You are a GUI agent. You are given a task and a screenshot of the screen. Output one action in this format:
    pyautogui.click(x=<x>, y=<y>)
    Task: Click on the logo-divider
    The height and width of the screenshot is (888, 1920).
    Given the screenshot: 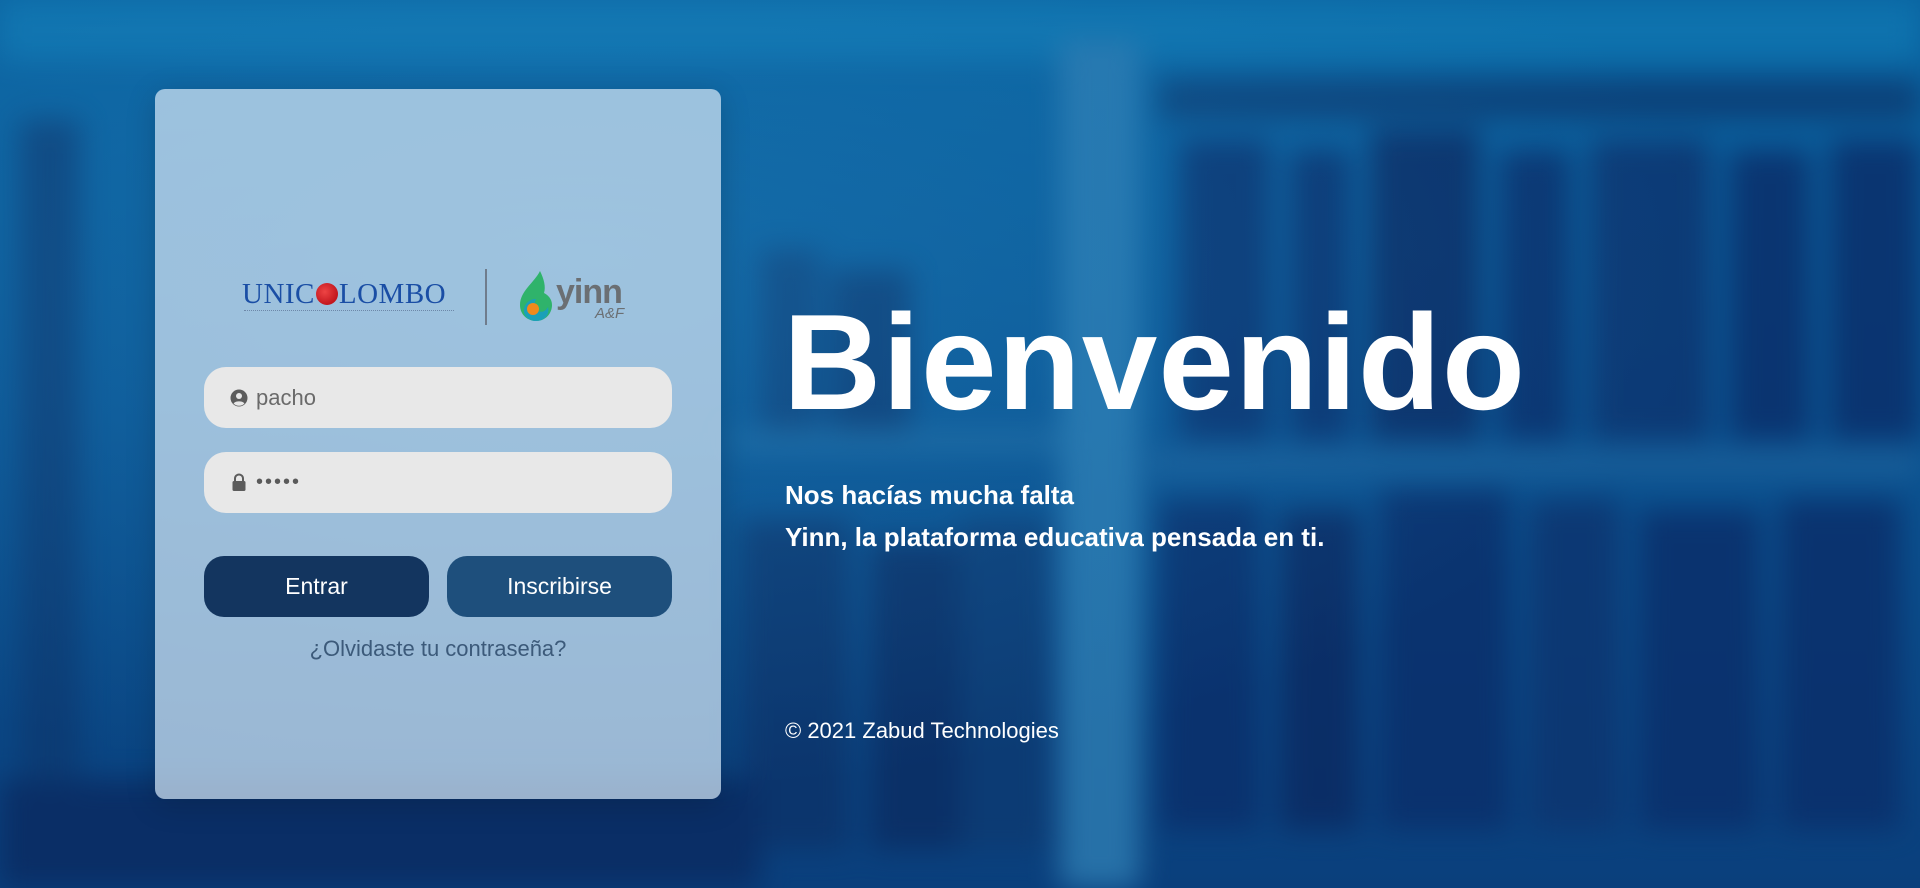 What is the action you would take?
    pyautogui.click(x=486, y=297)
    